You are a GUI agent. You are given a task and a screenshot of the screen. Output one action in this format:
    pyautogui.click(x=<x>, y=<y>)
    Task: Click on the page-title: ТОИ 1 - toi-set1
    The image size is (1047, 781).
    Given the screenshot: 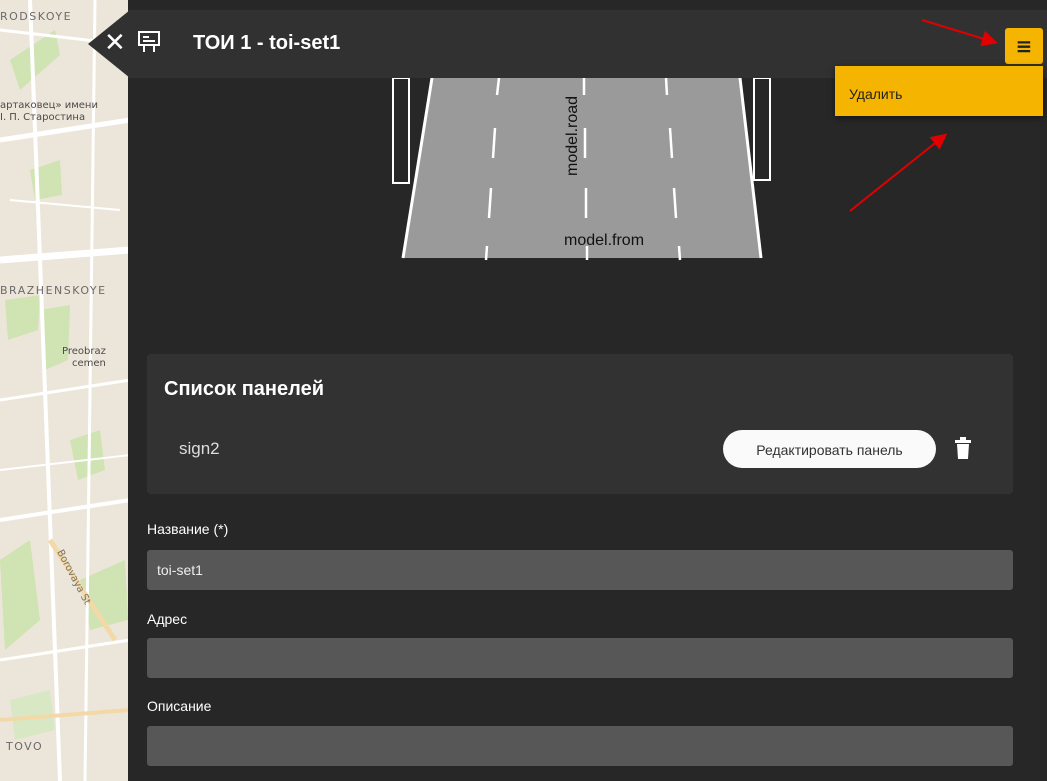 What is the action you would take?
    pyautogui.click(x=267, y=43)
    